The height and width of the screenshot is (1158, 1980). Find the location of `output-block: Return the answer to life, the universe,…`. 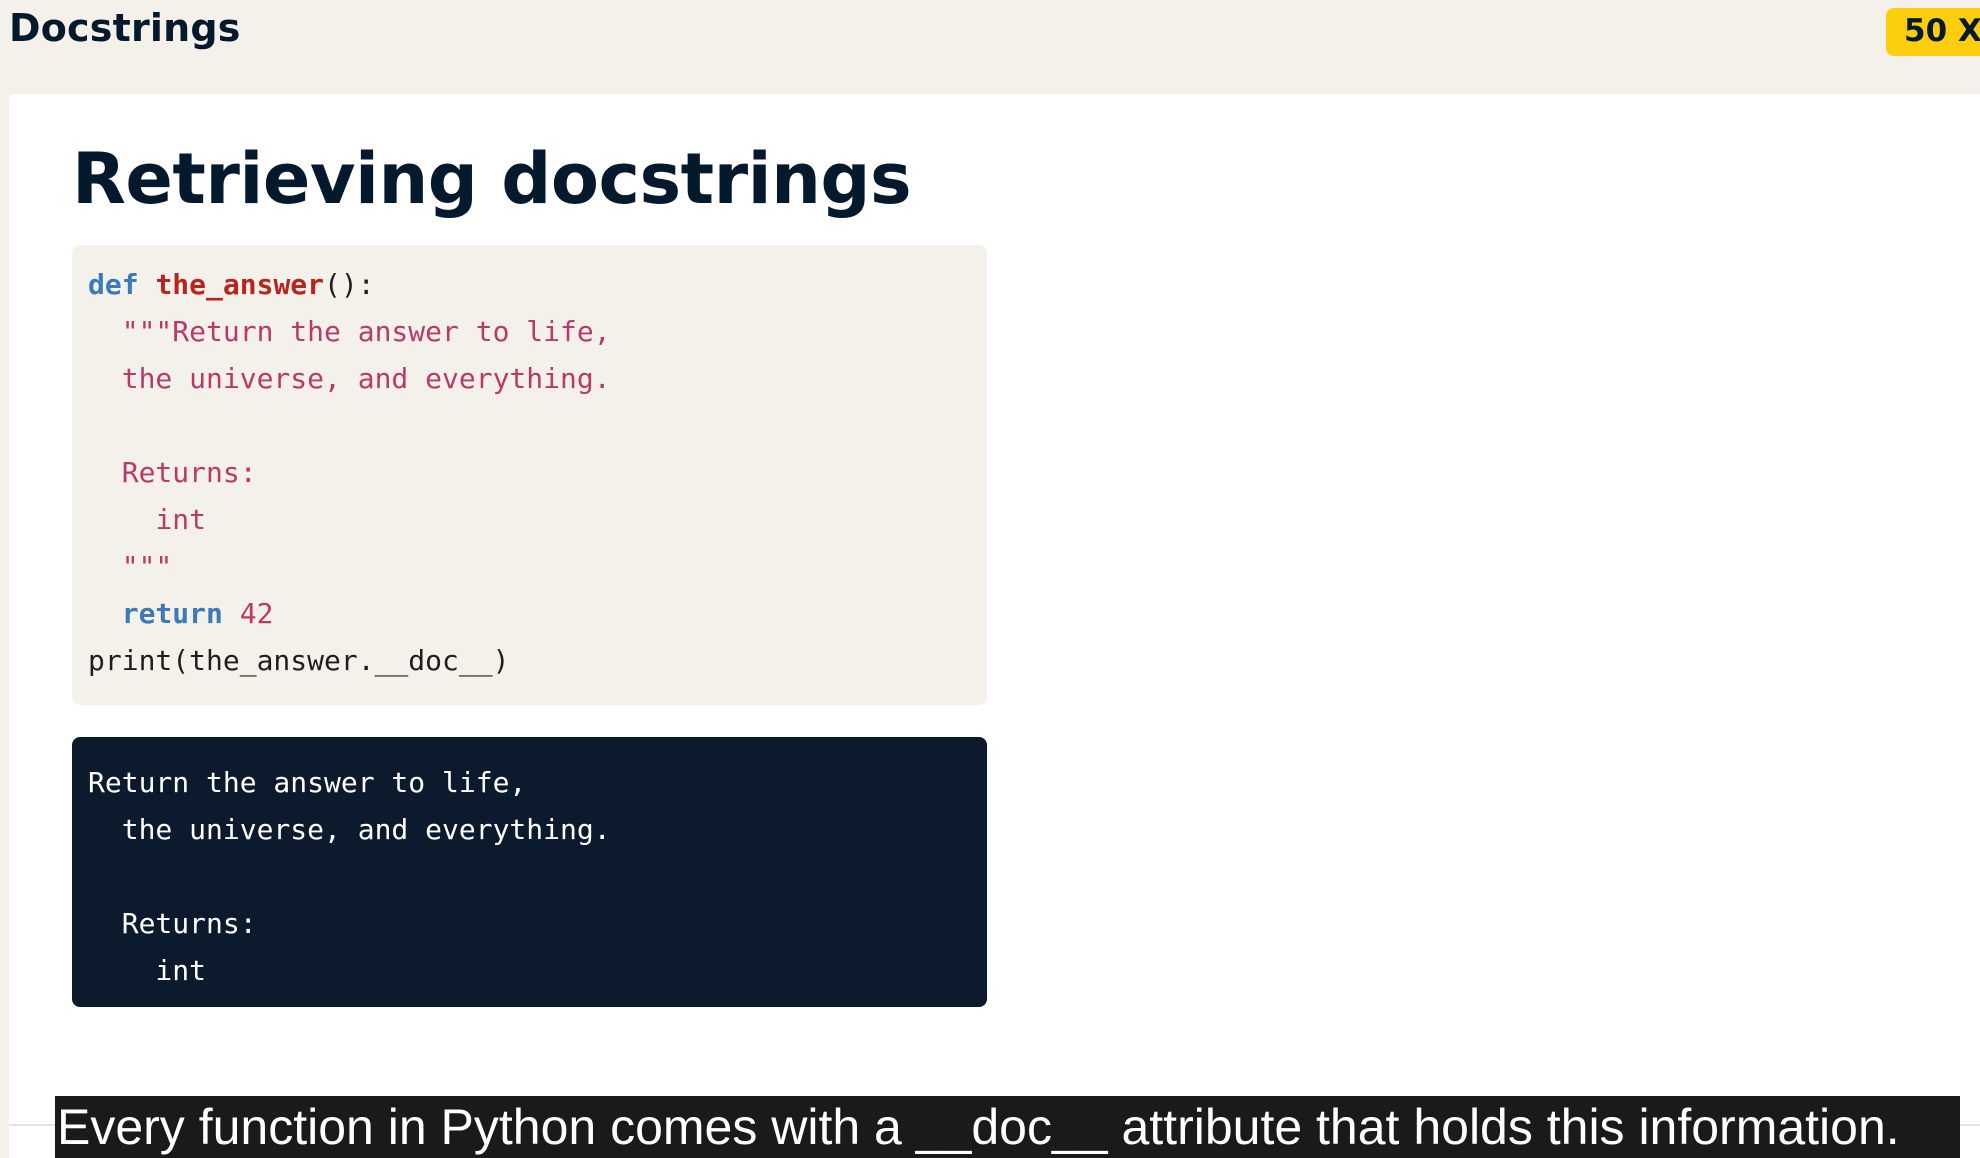

output-block: Return the answer to life, the universe,… is located at coordinates (529, 872).